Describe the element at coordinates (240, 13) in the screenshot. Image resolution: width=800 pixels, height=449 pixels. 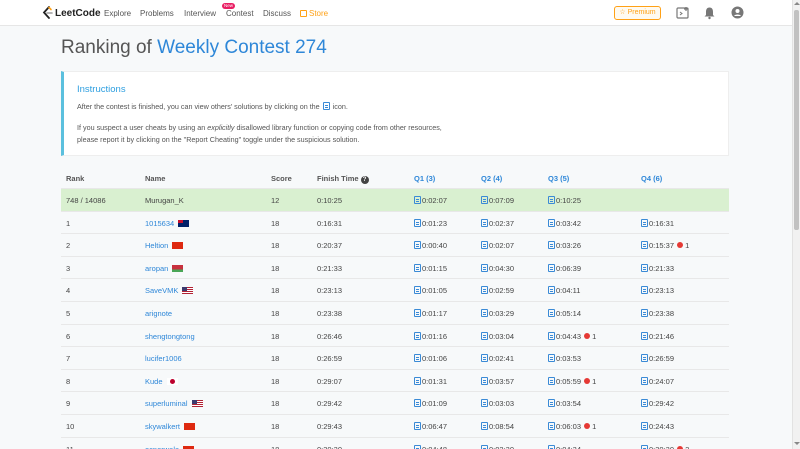
I see `nav-contest: Contest` at that location.